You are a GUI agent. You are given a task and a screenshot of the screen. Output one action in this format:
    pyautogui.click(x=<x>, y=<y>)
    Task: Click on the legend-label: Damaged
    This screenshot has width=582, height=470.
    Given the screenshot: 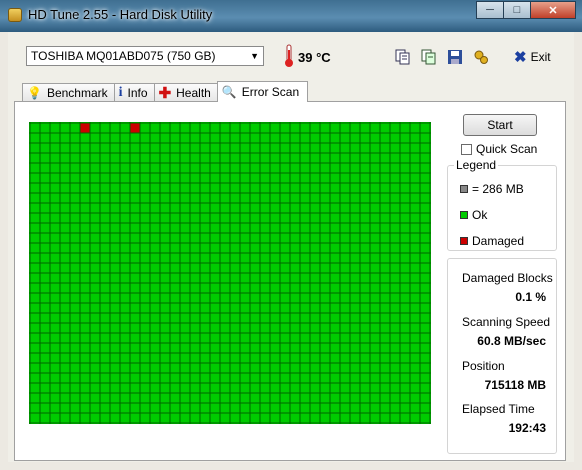 What is the action you would take?
    pyautogui.click(x=498, y=241)
    